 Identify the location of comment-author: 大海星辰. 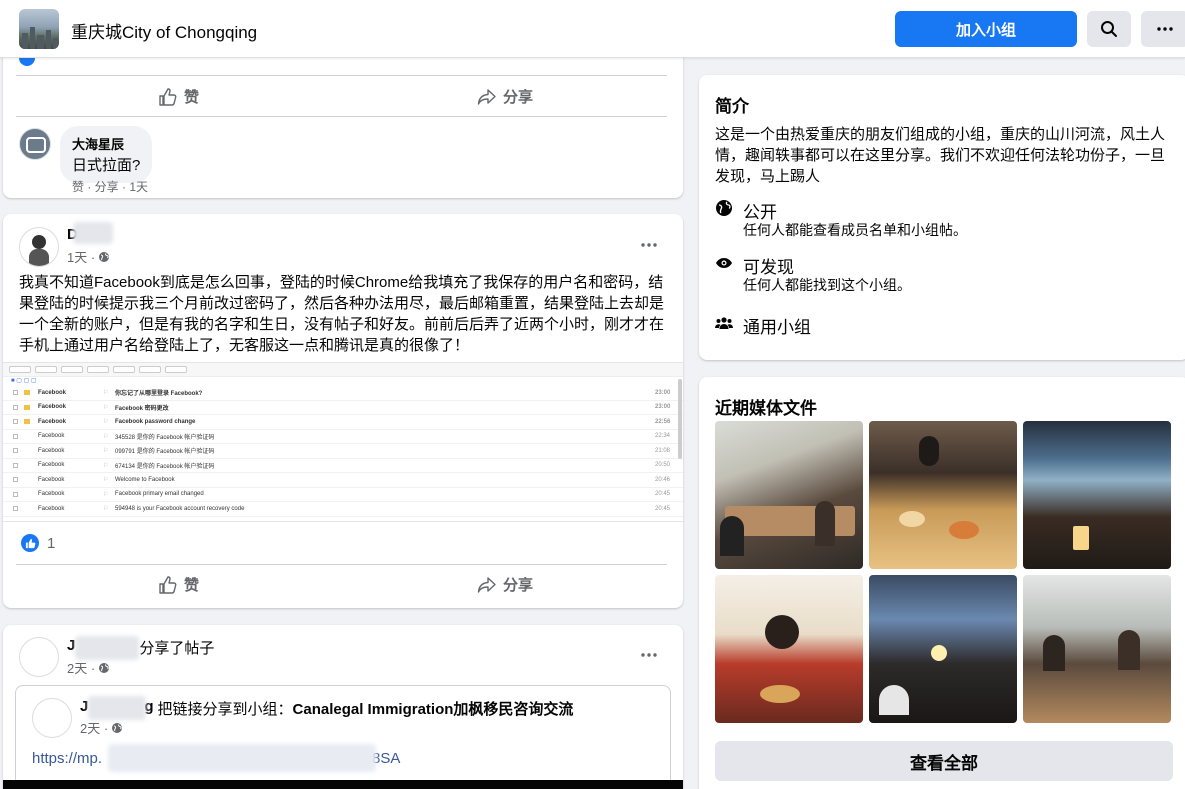
(106, 143).